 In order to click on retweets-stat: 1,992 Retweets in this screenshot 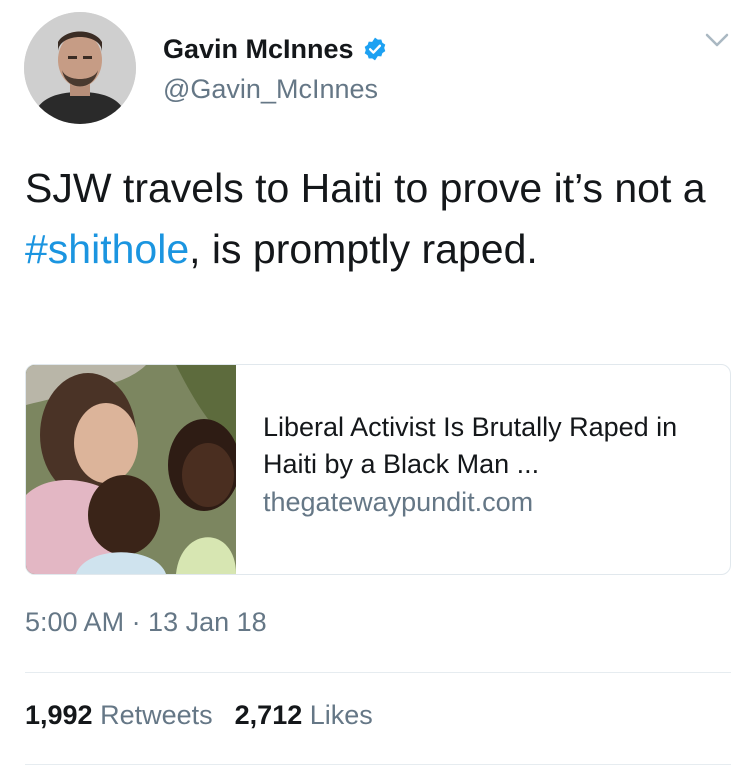, I will do `click(119, 715)`.